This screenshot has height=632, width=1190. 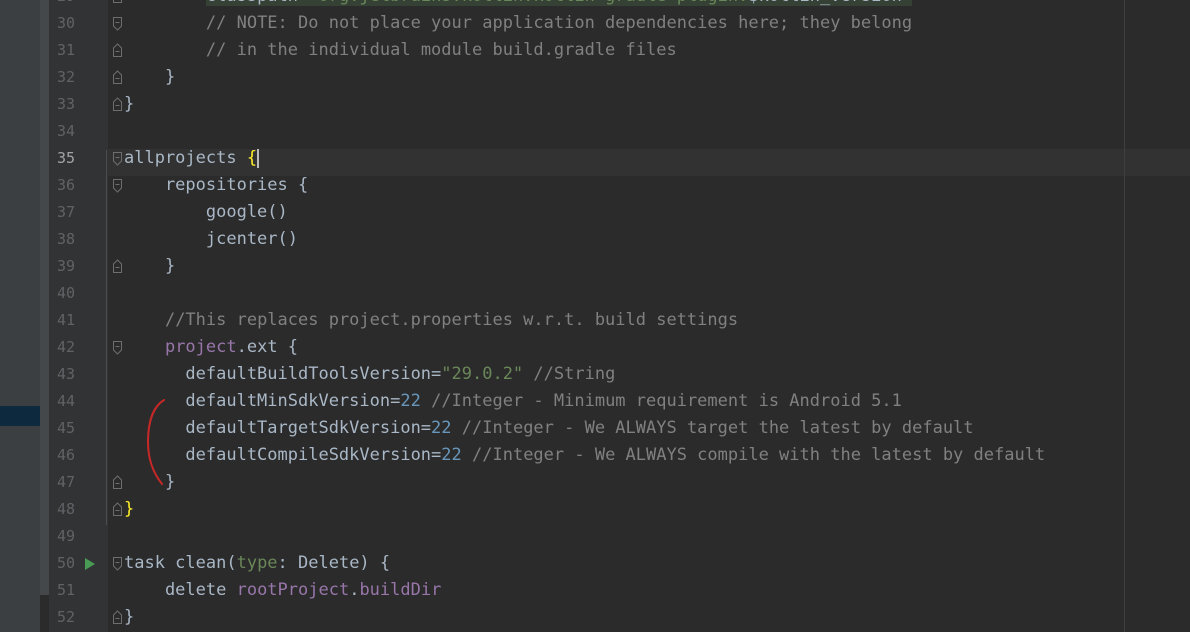 What do you see at coordinates (267, 347) in the screenshot?
I see `code-token: .ext {` at bounding box center [267, 347].